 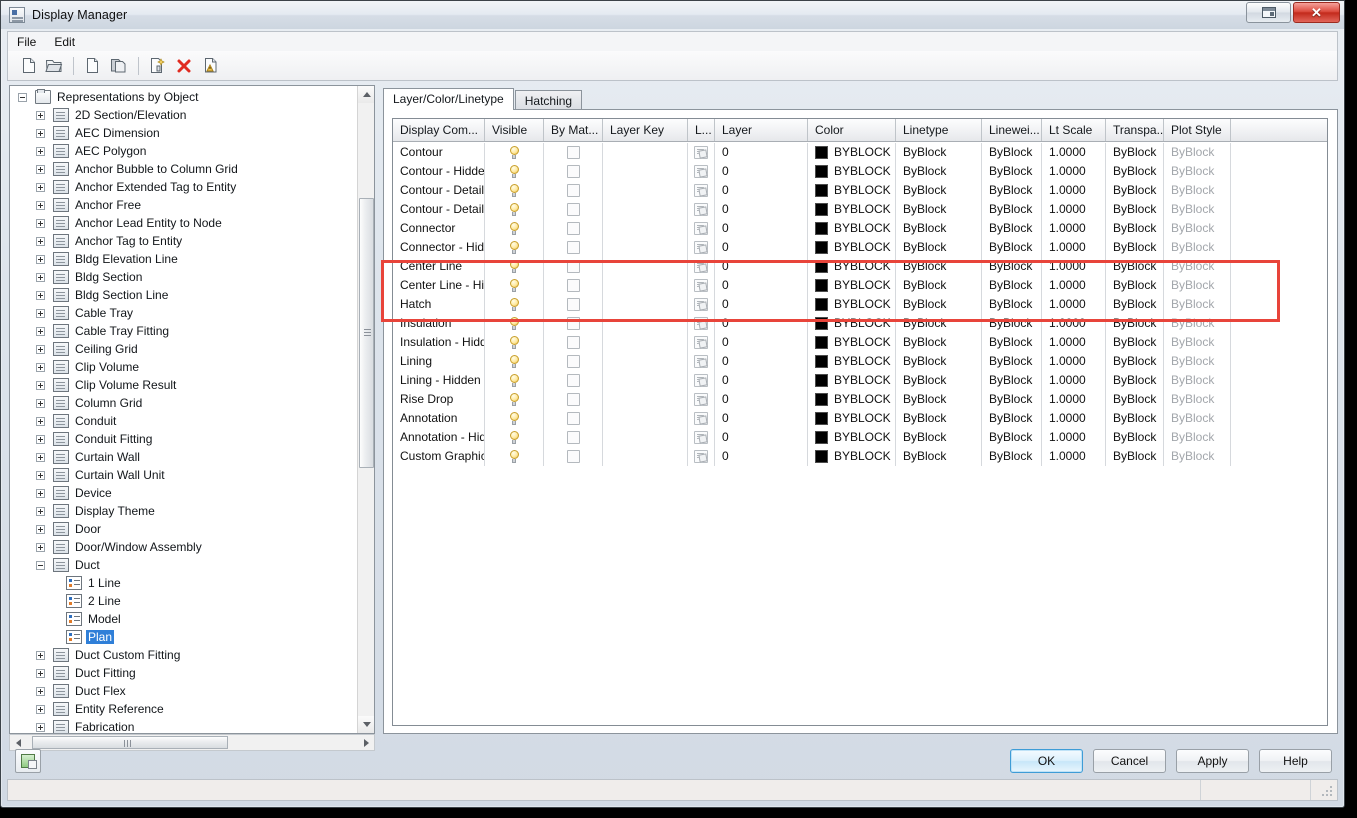 I want to click on tree-item-cable-tray-fitting: Cable Tray Fitting, so click(x=184, y=331).